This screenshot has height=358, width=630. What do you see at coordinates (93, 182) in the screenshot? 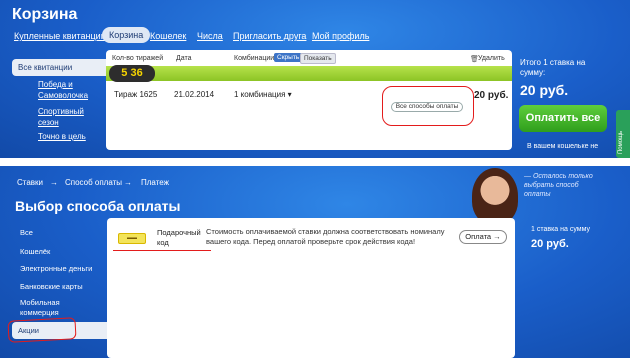
I see `breadcrumb-payment-method: Способ оплаты` at bounding box center [93, 182].